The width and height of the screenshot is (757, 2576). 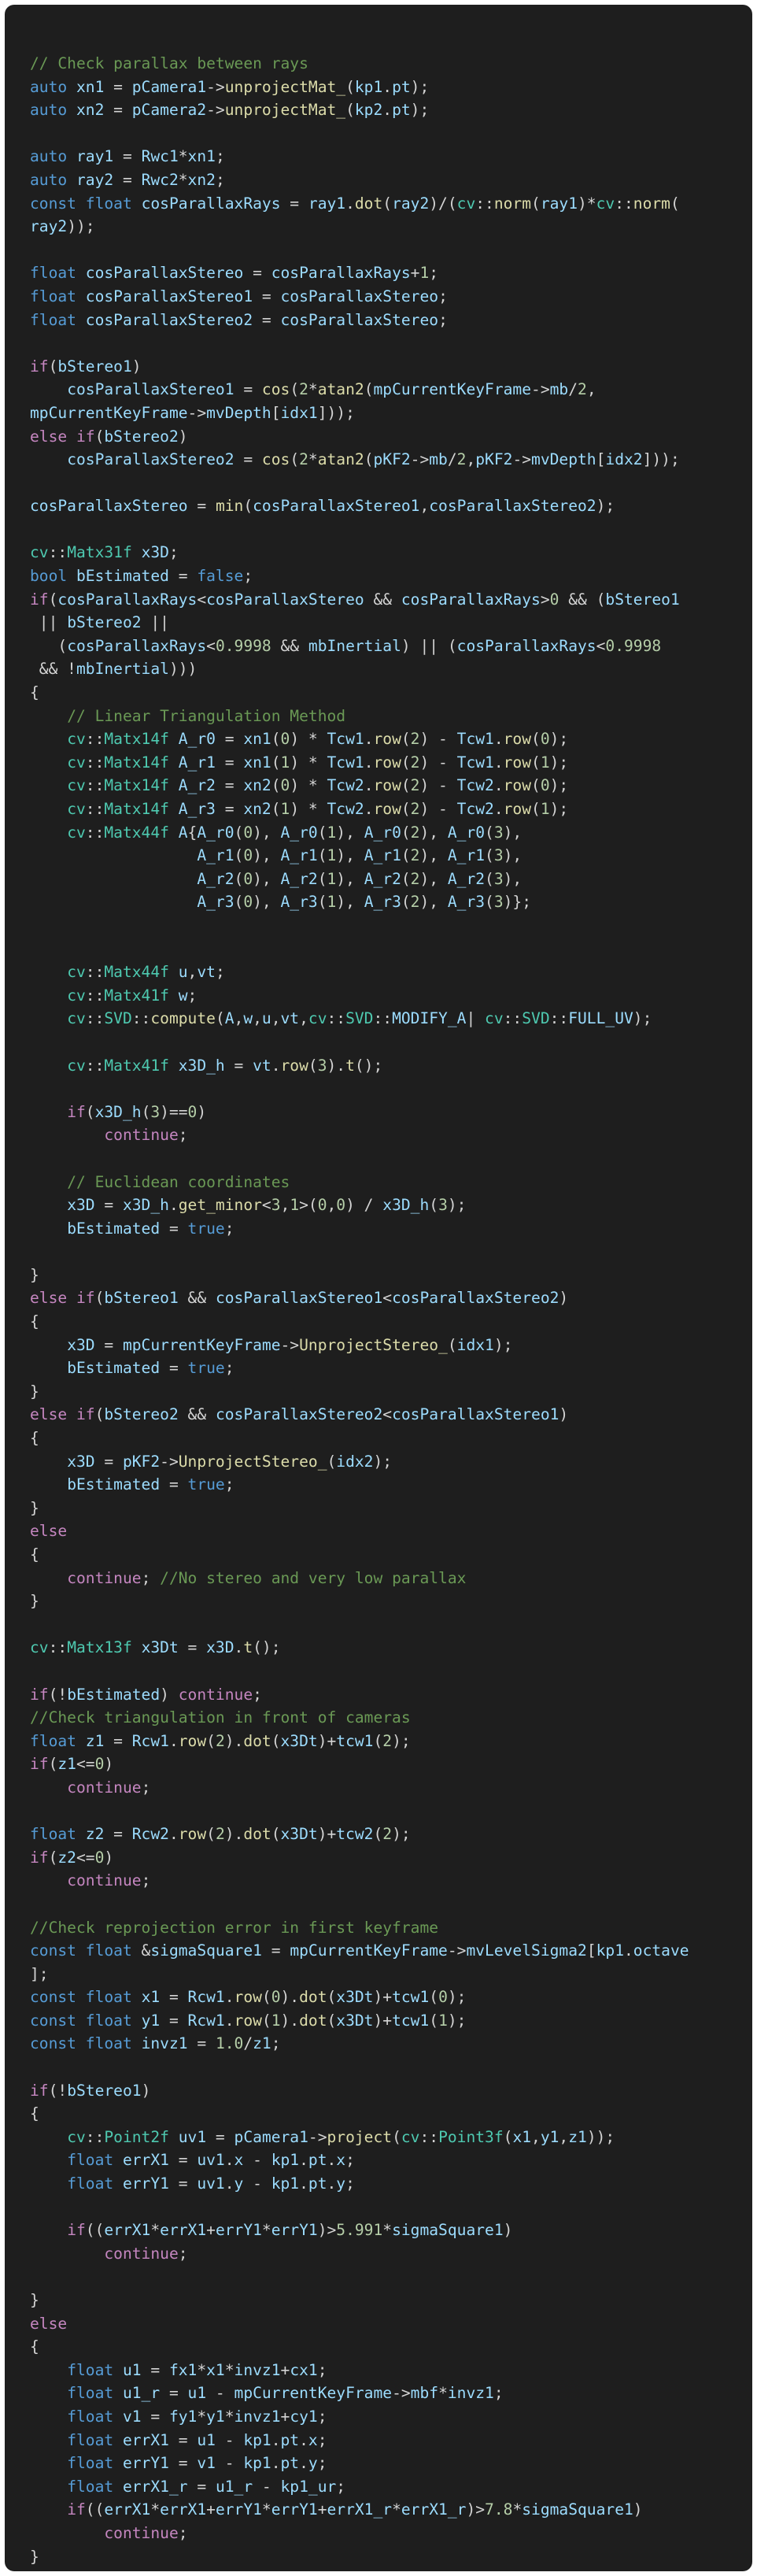 What do you see at coordinates (216, 855) in the screenshot?
I see `identifier-token: A_r1` at bounding box center [216, 855].